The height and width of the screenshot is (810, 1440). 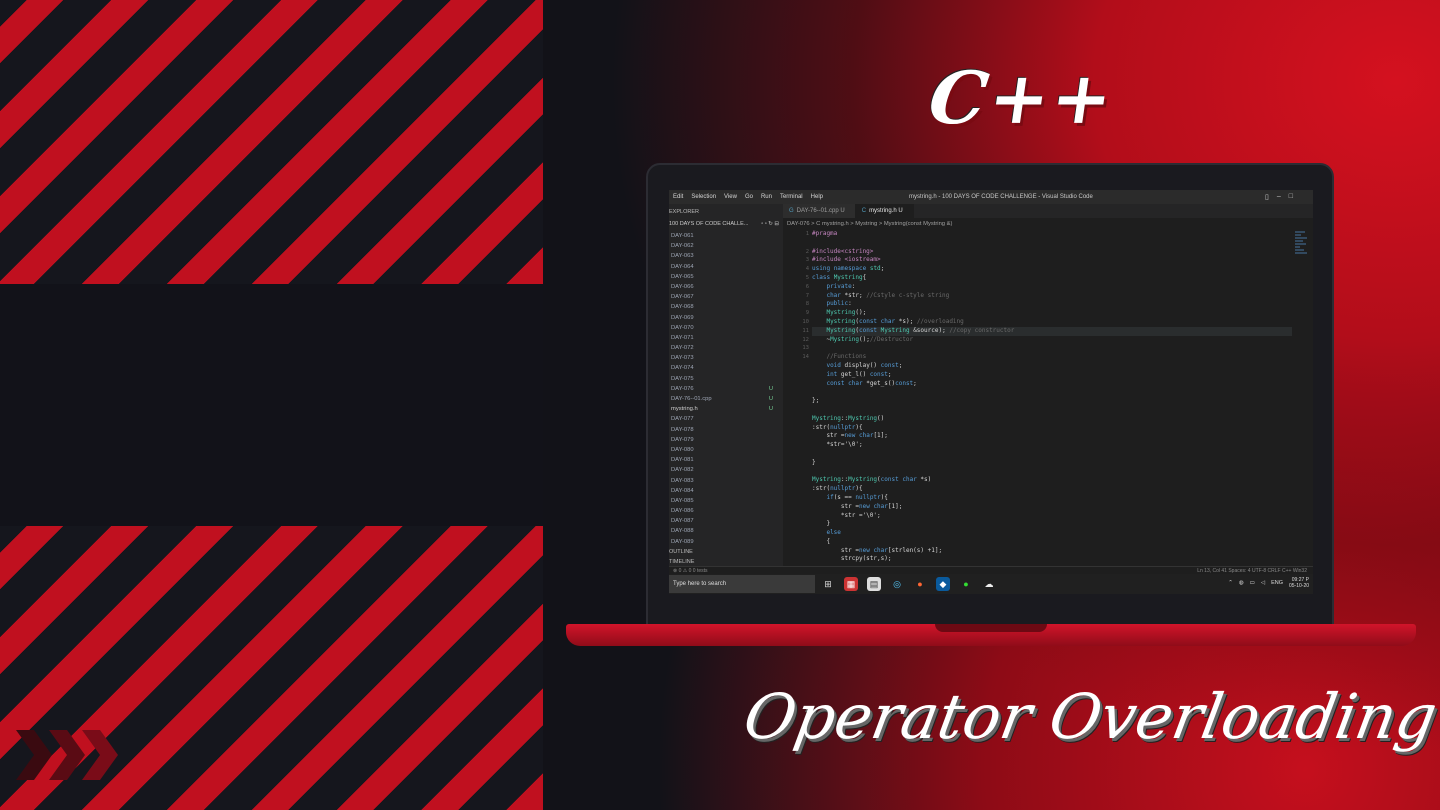 I want to click on sidebar-item: DAY-069, so click(x=726, y=318).